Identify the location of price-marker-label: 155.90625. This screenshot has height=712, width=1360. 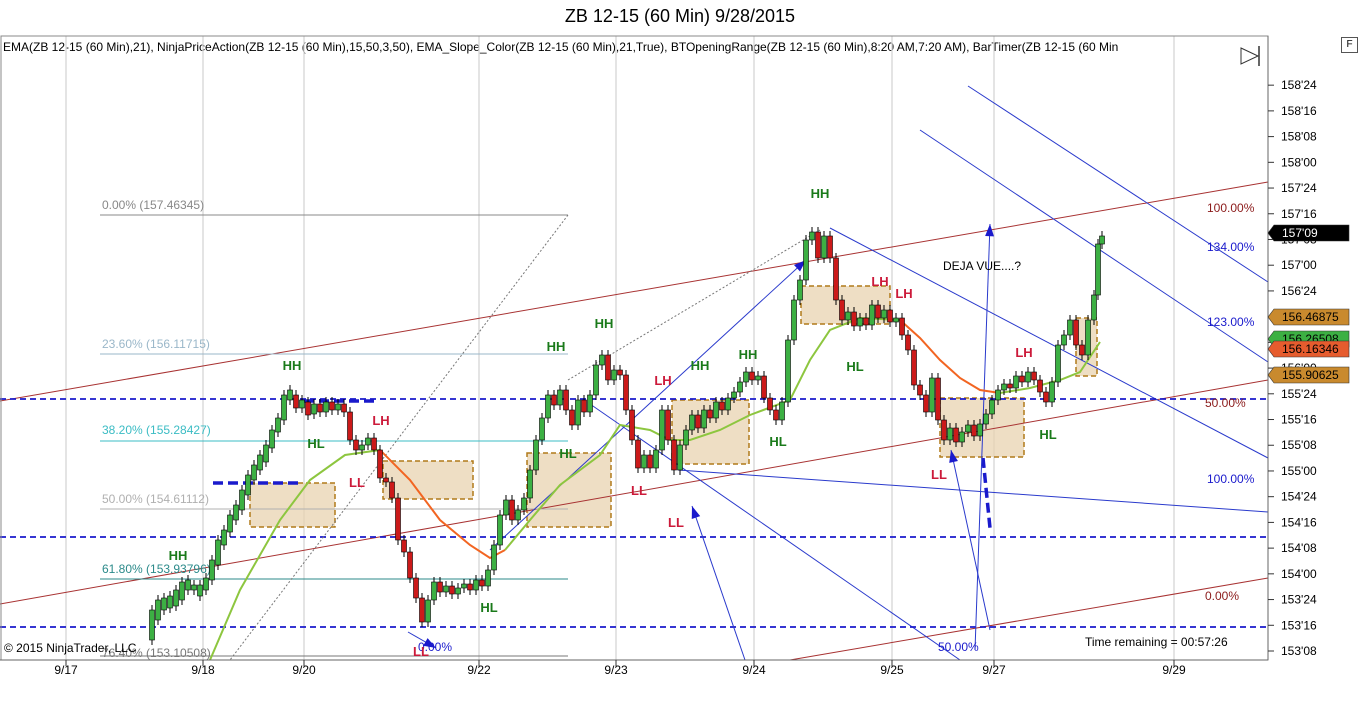
(1310, 375).